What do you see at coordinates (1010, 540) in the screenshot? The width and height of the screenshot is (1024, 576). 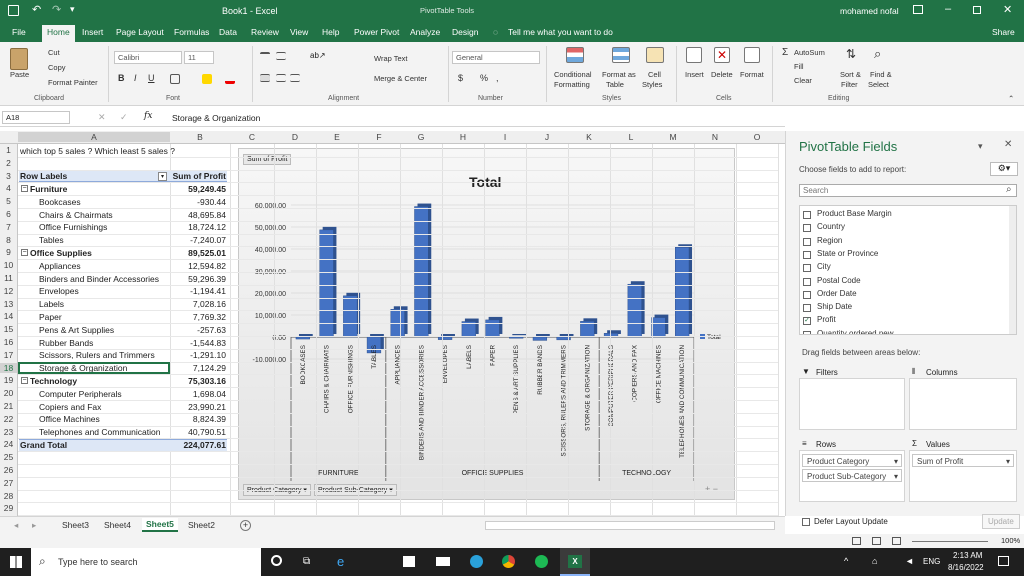 I see `zoom-level: 100%` at bounding box center [1010, 540].